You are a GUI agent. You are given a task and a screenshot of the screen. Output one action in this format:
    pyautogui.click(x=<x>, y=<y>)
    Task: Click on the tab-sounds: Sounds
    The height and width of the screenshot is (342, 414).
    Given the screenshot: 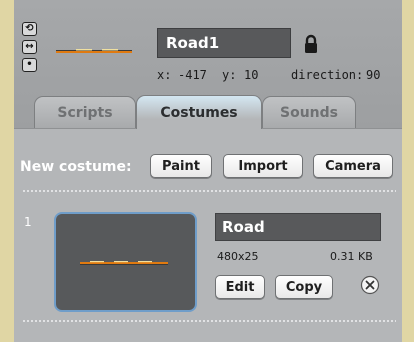 What is the action you would take?
    pyautogui.click(x=309, y=112)
    